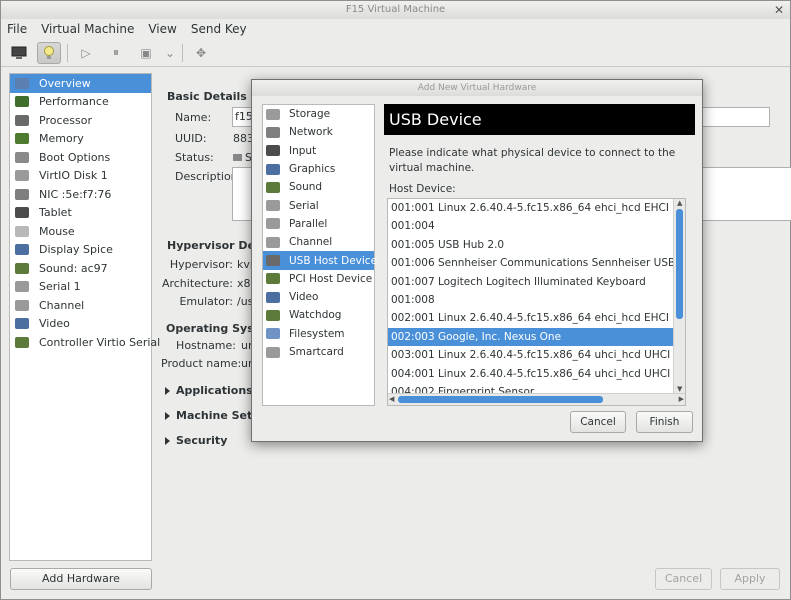  Describe the element at coordinates (22, 213) in the screenshot. I see `tablet-icon` at that location.